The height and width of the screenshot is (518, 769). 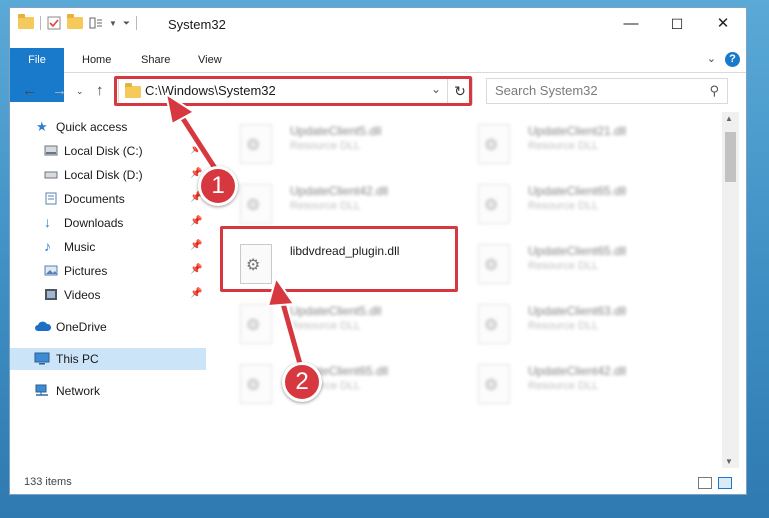 I want to click on arrow-1-head, so click(x=180, y=108).